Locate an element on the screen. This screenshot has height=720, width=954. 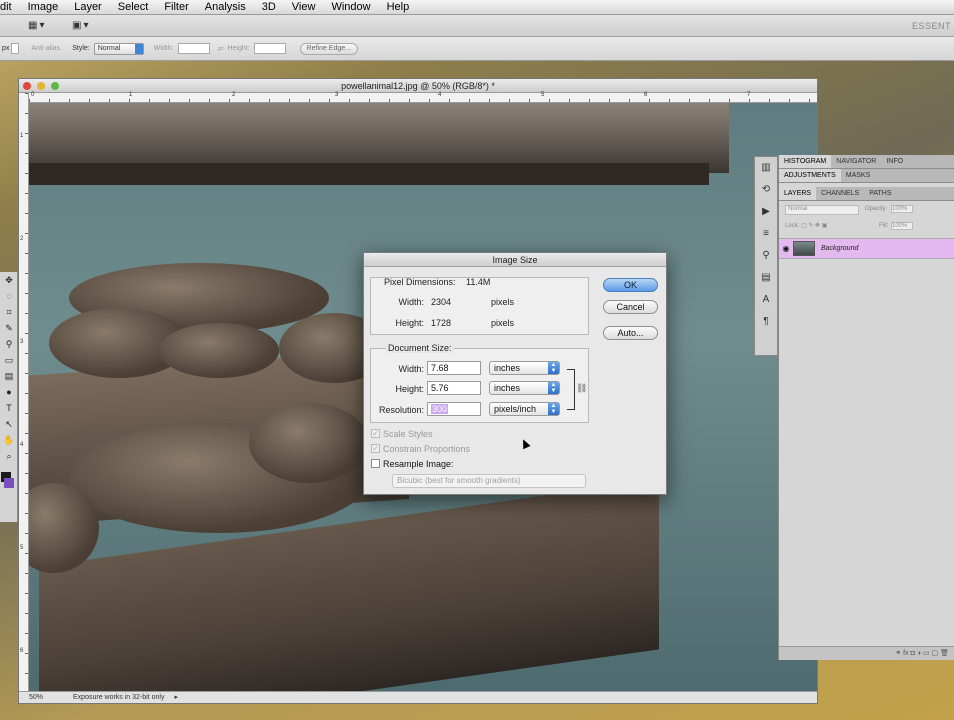
new-layer-icon: ▢ is located at coordinates (935, 653).